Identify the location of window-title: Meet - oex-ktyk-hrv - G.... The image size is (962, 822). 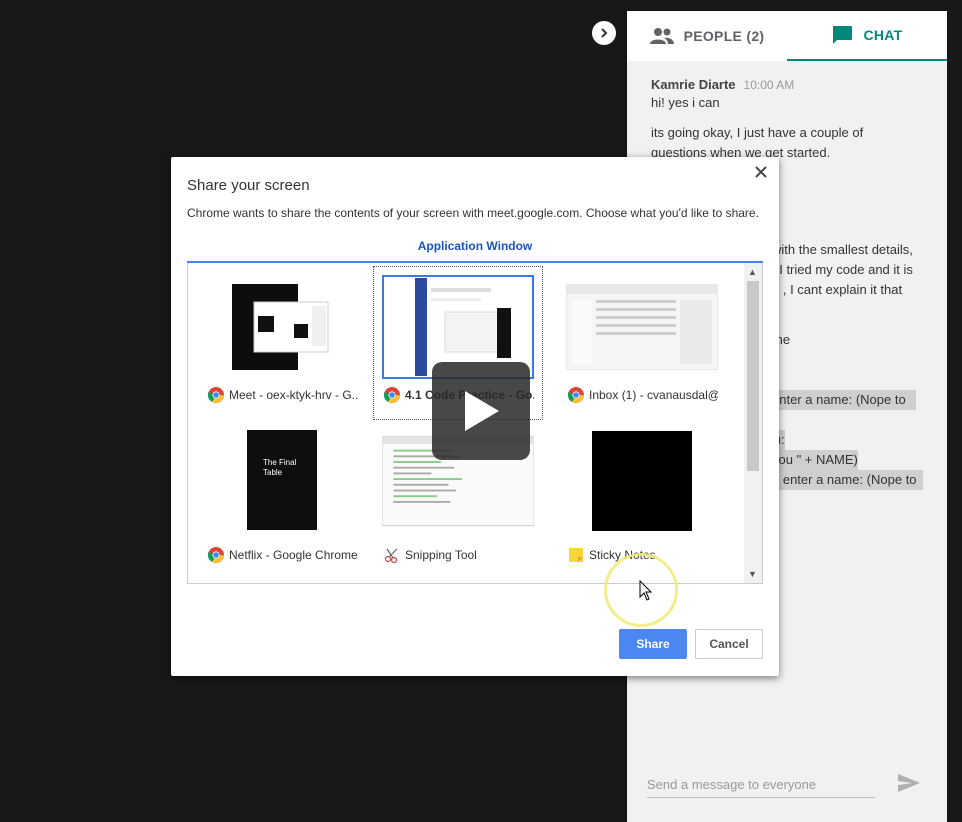
(293, 395).